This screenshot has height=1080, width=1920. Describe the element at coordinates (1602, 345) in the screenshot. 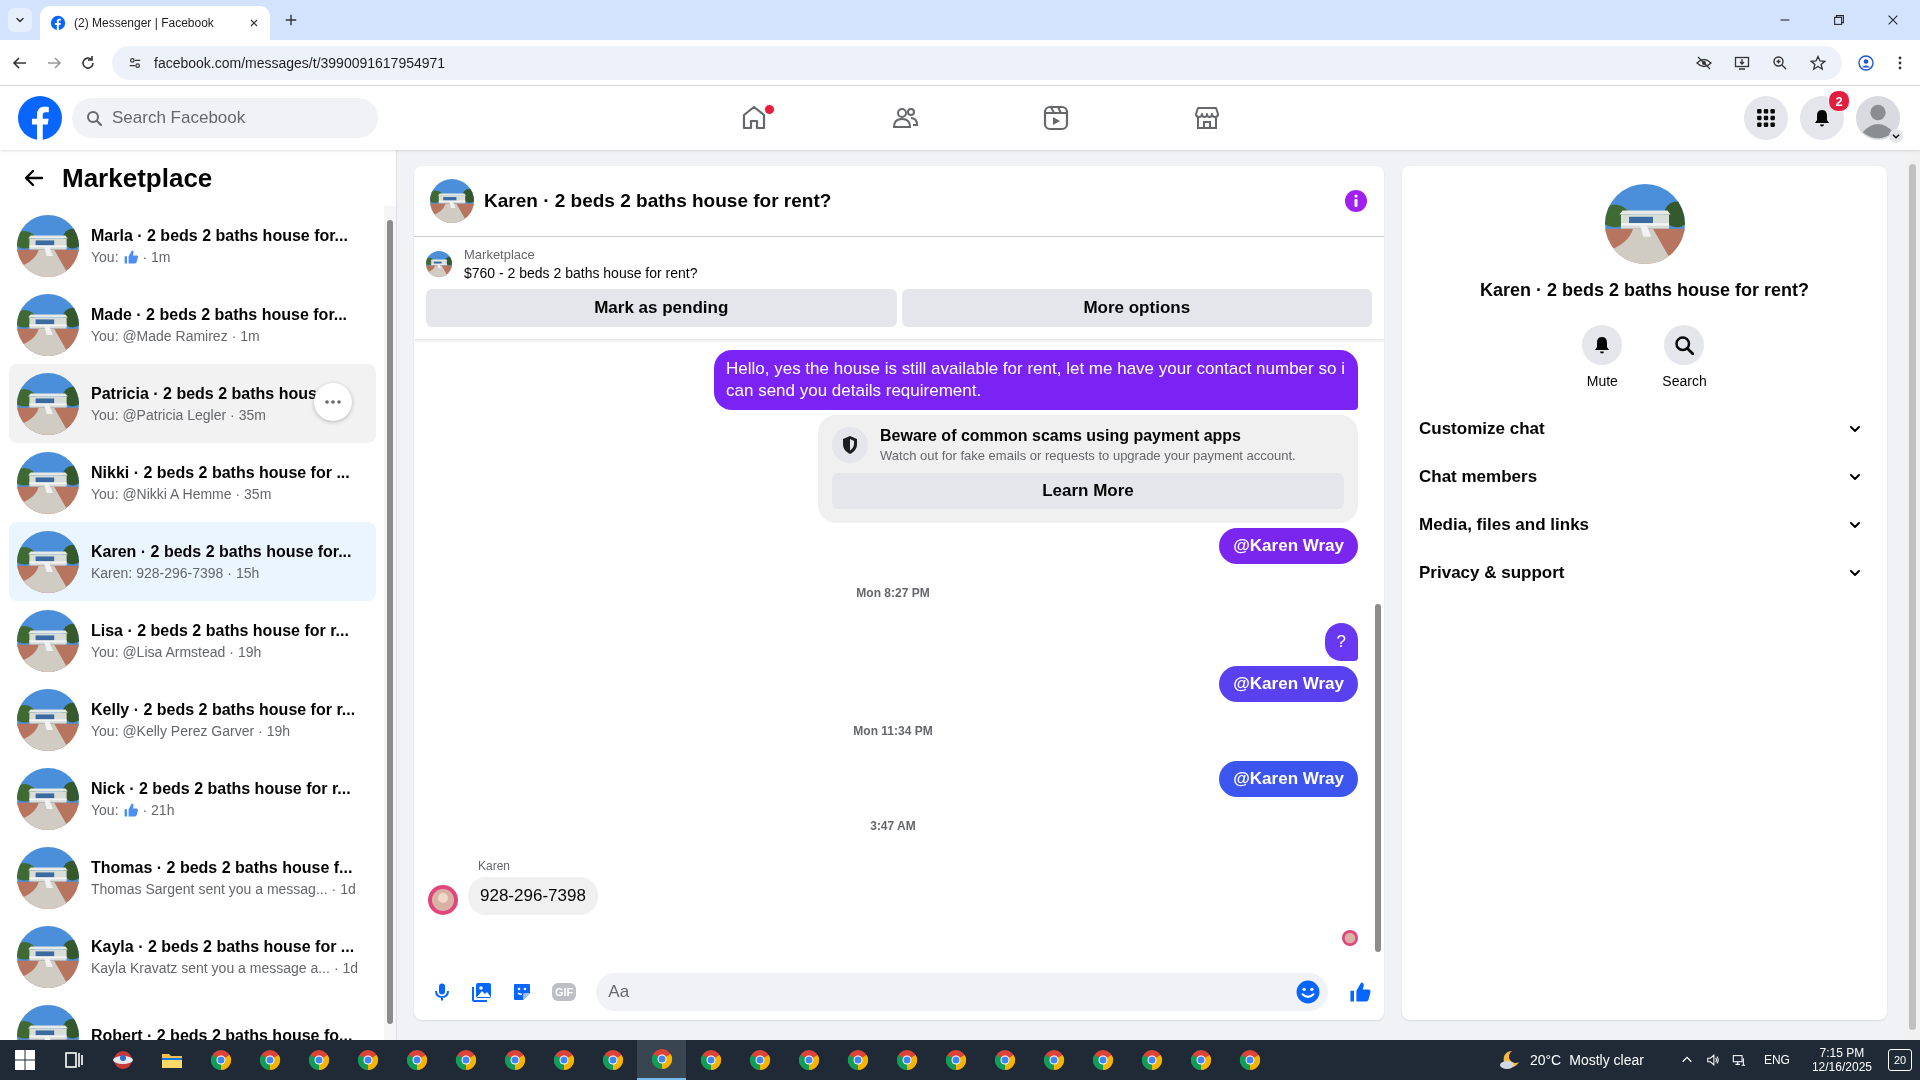

I see `mute-button` at that location.